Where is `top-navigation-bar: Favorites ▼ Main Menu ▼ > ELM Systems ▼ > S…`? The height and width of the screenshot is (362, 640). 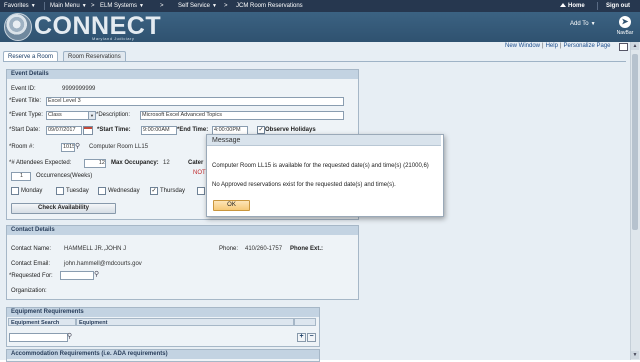
top-navigation-bar: Favorites ▼ Main Menu ▼ > ELM Systems ▼ > S… is located at coordinates (320, 6).